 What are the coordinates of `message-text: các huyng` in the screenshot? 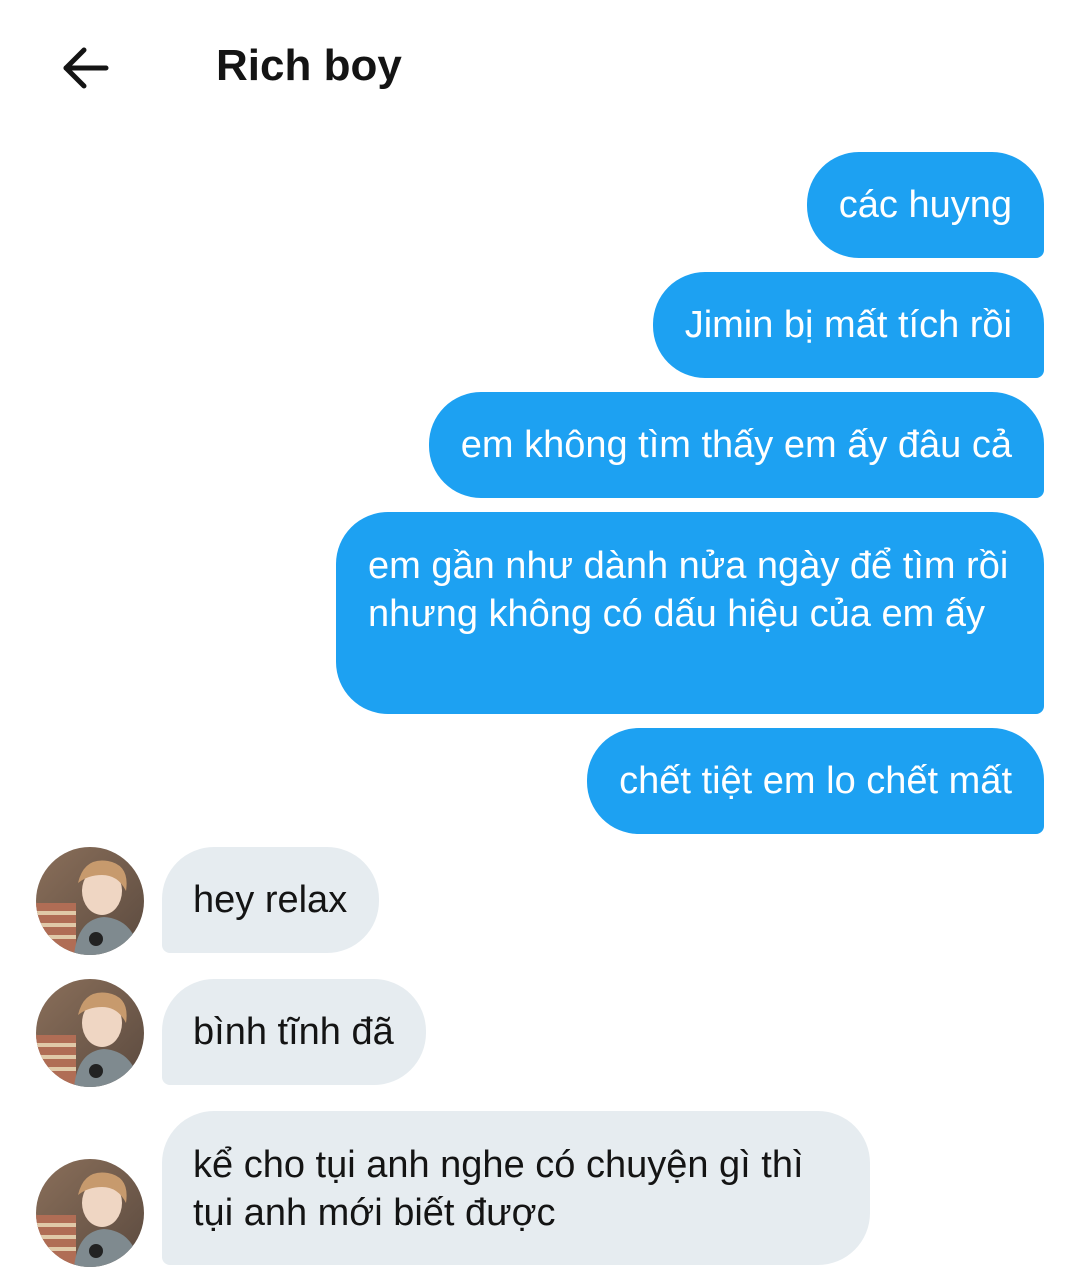 It's located at (925, 205).